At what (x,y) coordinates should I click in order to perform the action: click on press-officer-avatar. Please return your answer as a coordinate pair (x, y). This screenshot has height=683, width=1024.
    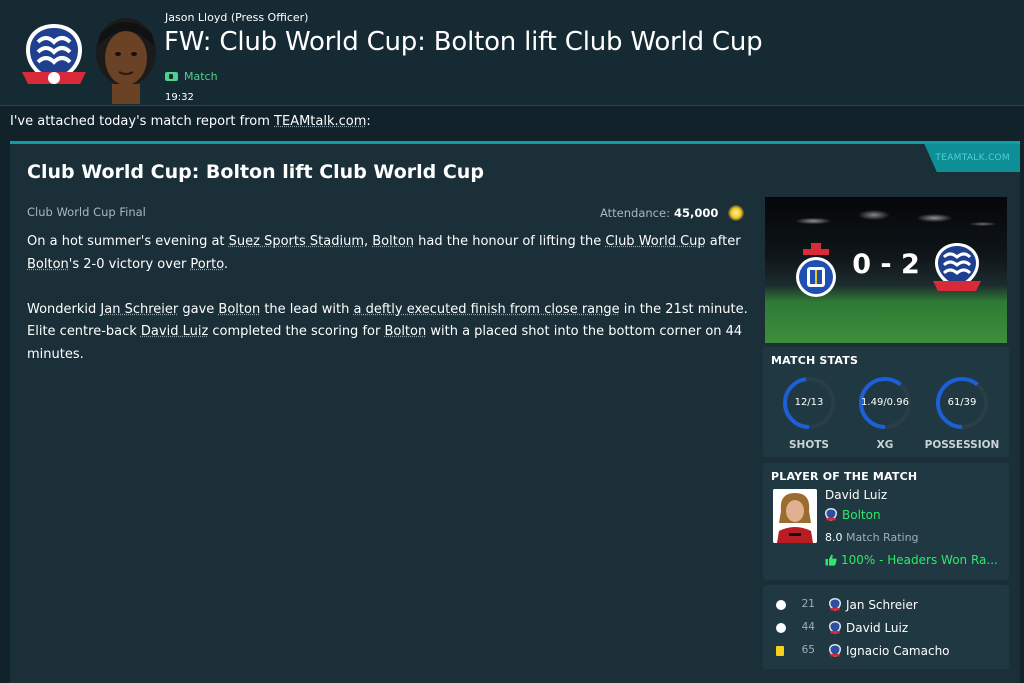
    Looking at the image, I should click on (126, 60).